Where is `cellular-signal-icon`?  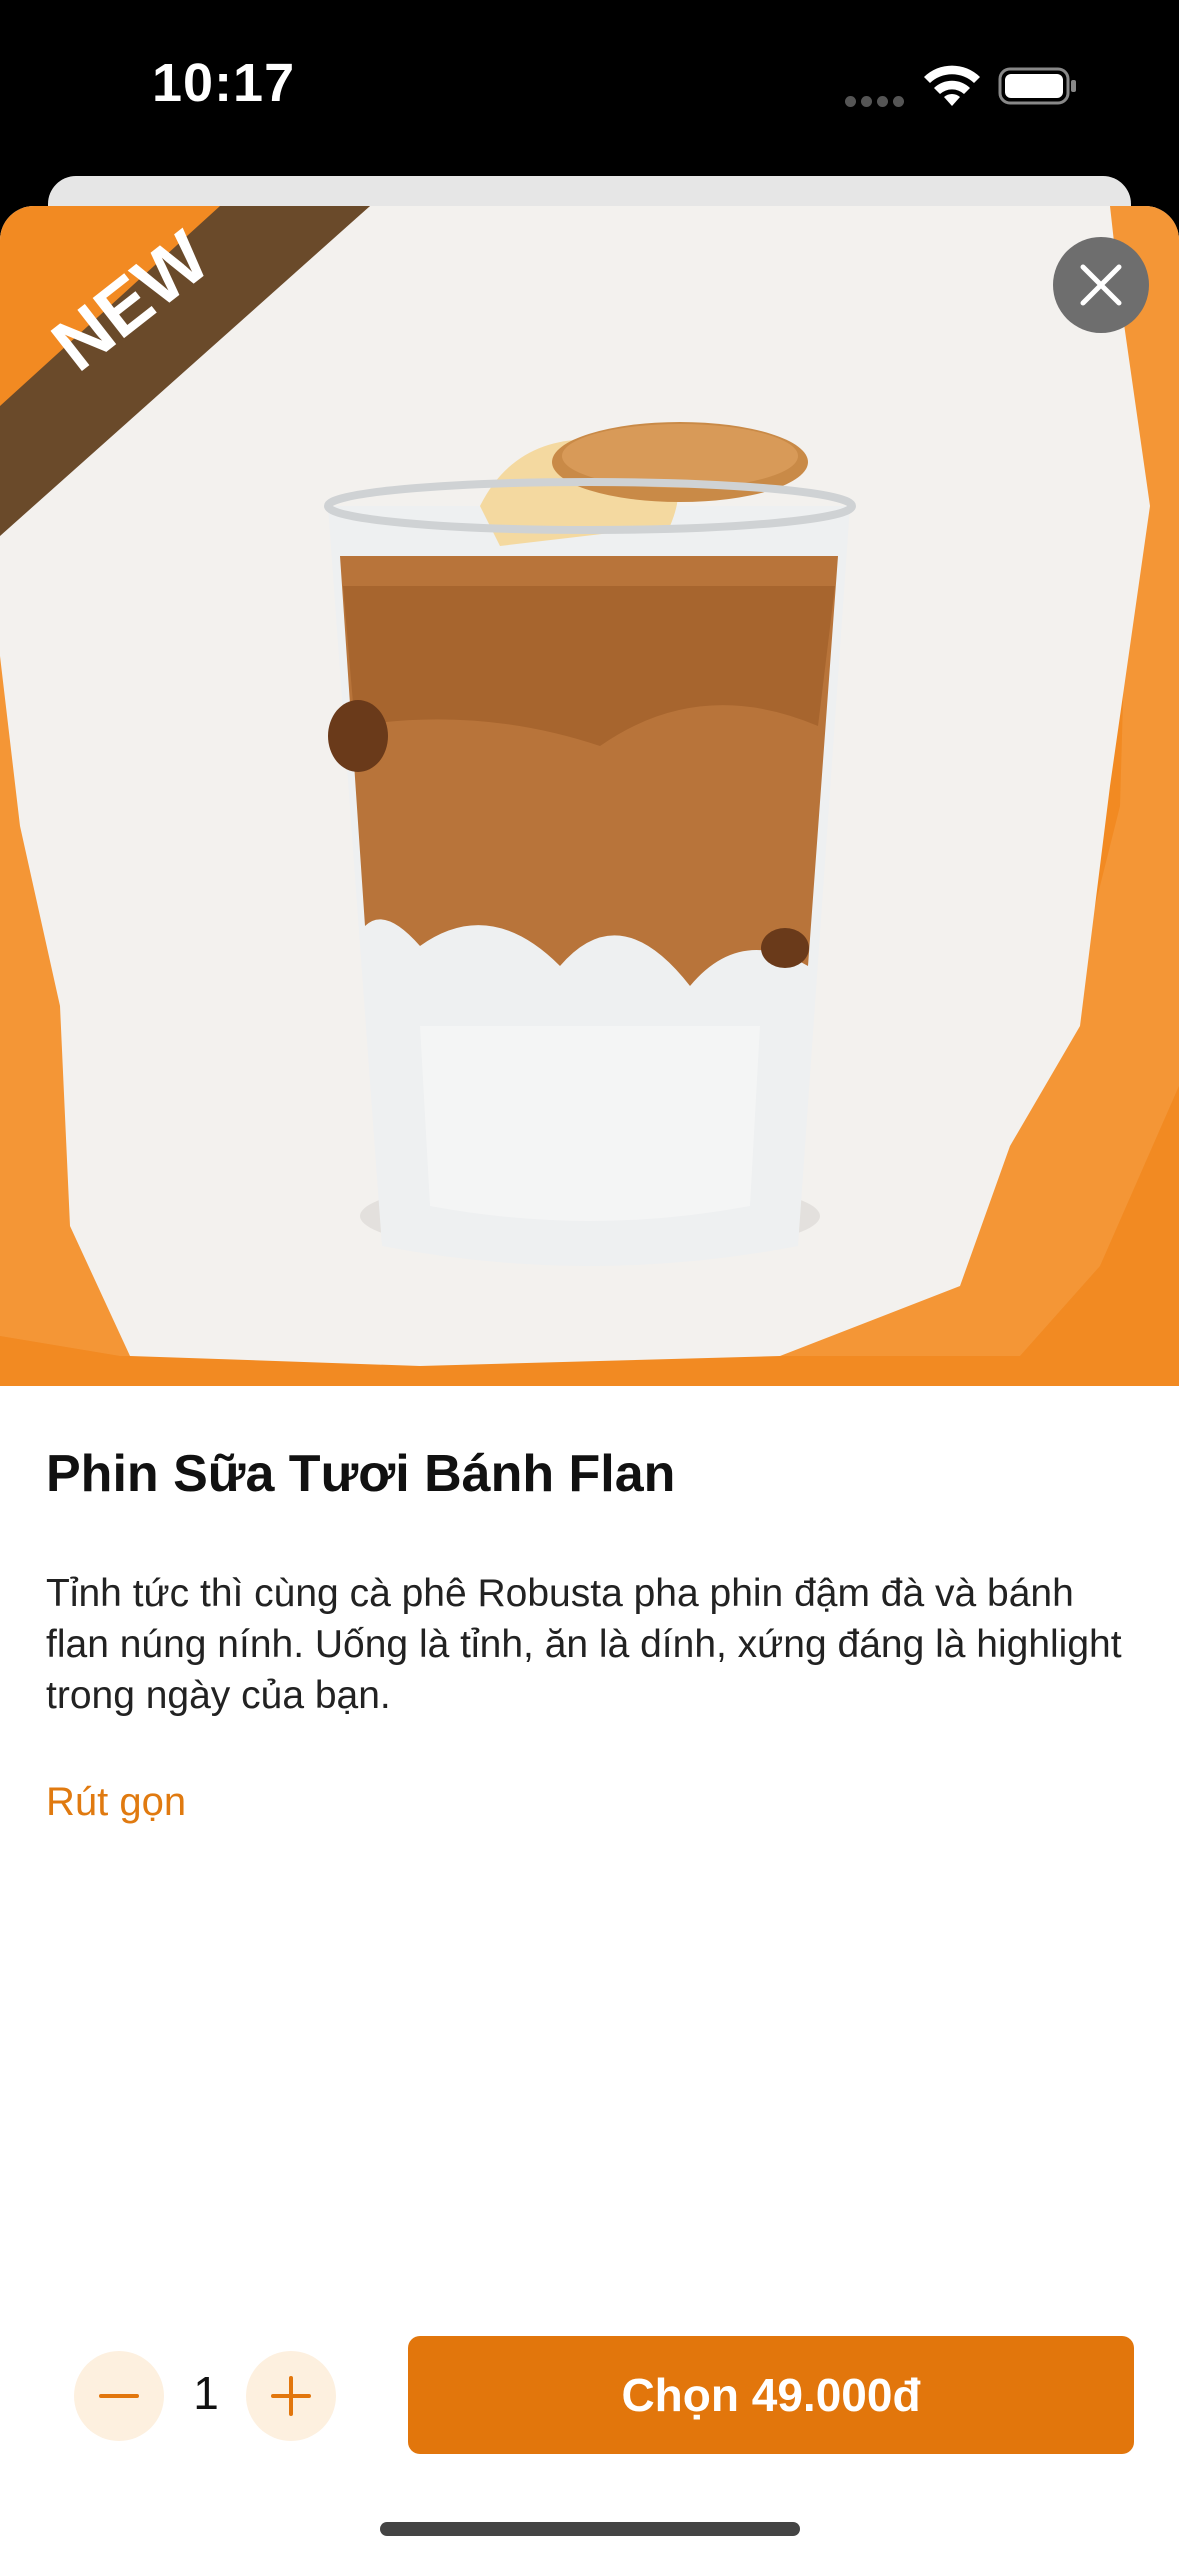
cellular-signal-icon is located at coordinates (875, 101).